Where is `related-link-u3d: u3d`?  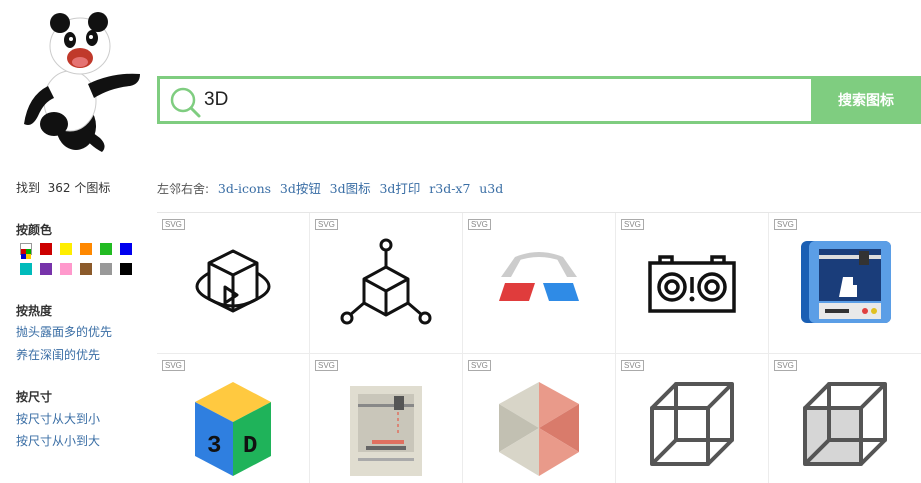
related-link-u3d: u3d is located at coordinates (491, 188).